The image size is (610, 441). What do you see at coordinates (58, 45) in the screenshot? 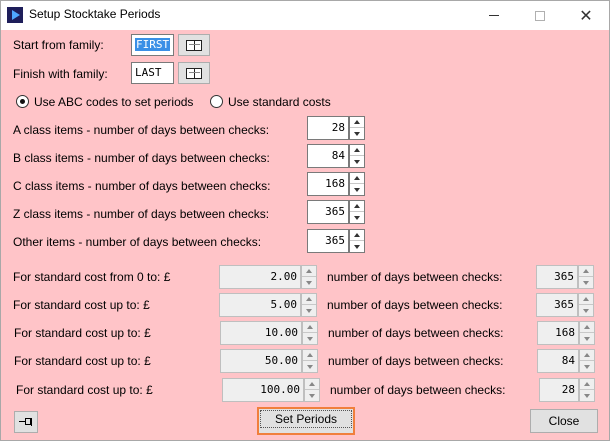
I see `start-family-label: Start from family:` at bounding box center [58, 45].